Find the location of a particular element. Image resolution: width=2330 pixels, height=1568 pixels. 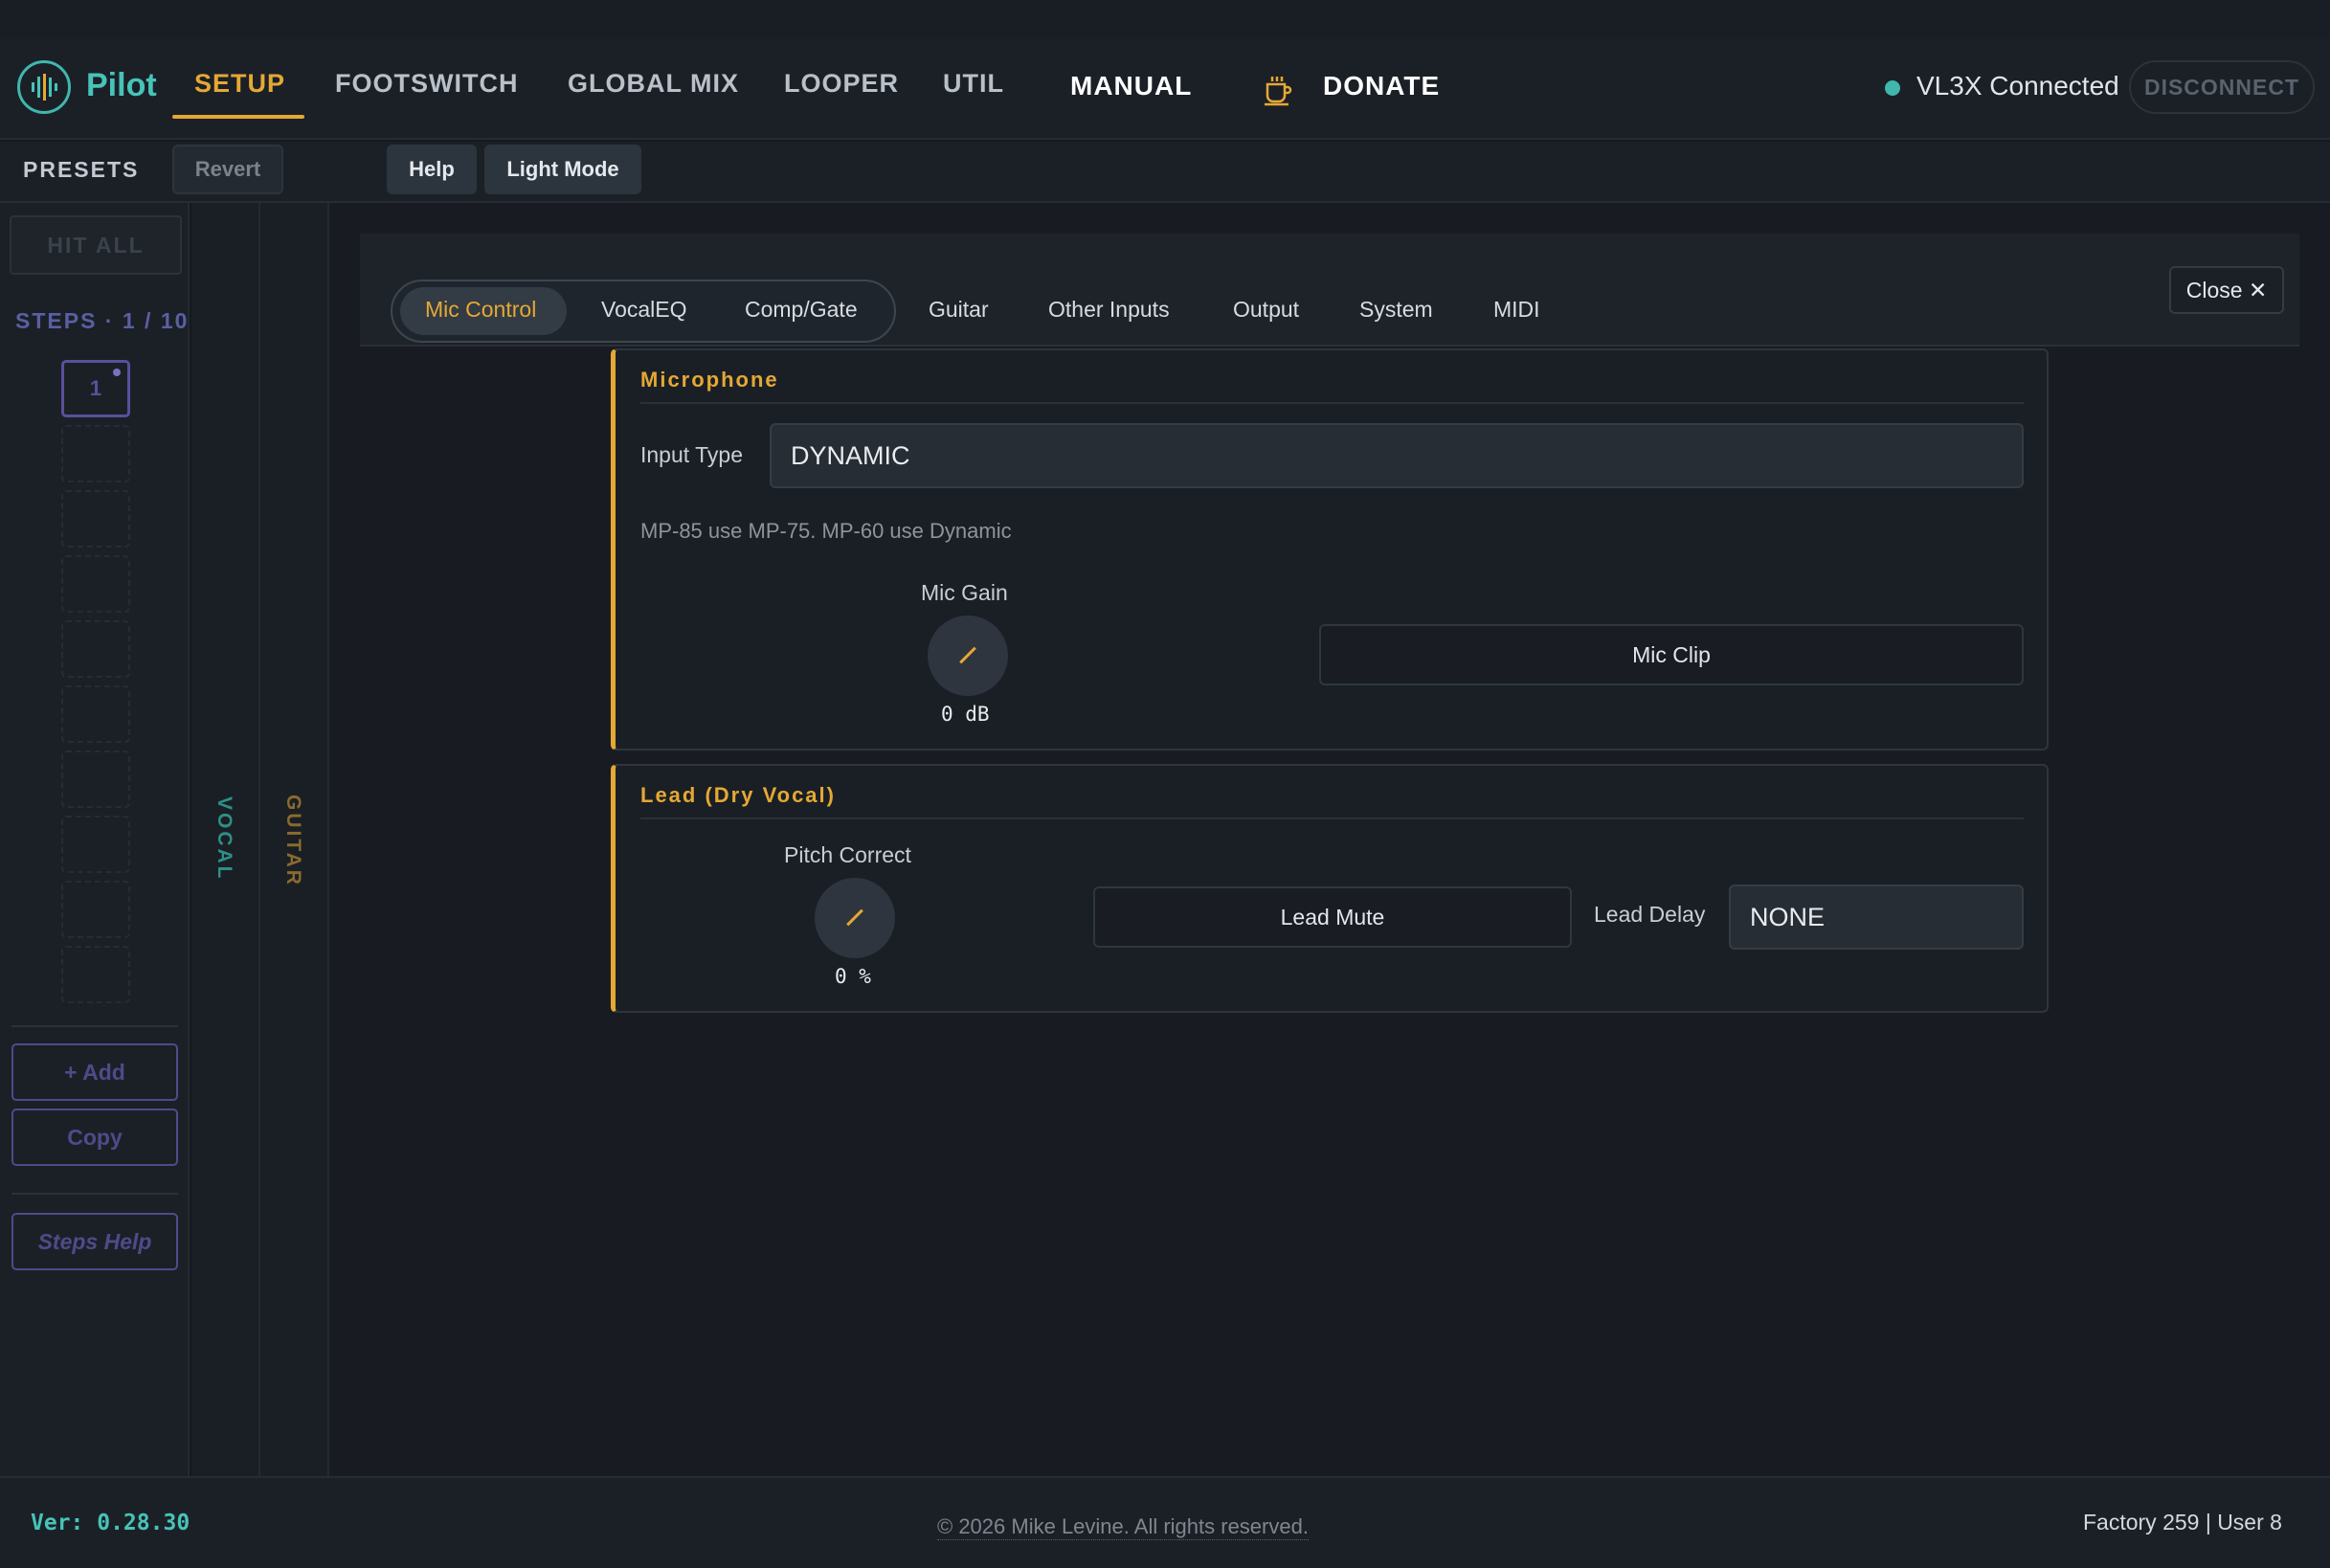

connection-status: VL3X Connected is located at coordinates (2017, 86).